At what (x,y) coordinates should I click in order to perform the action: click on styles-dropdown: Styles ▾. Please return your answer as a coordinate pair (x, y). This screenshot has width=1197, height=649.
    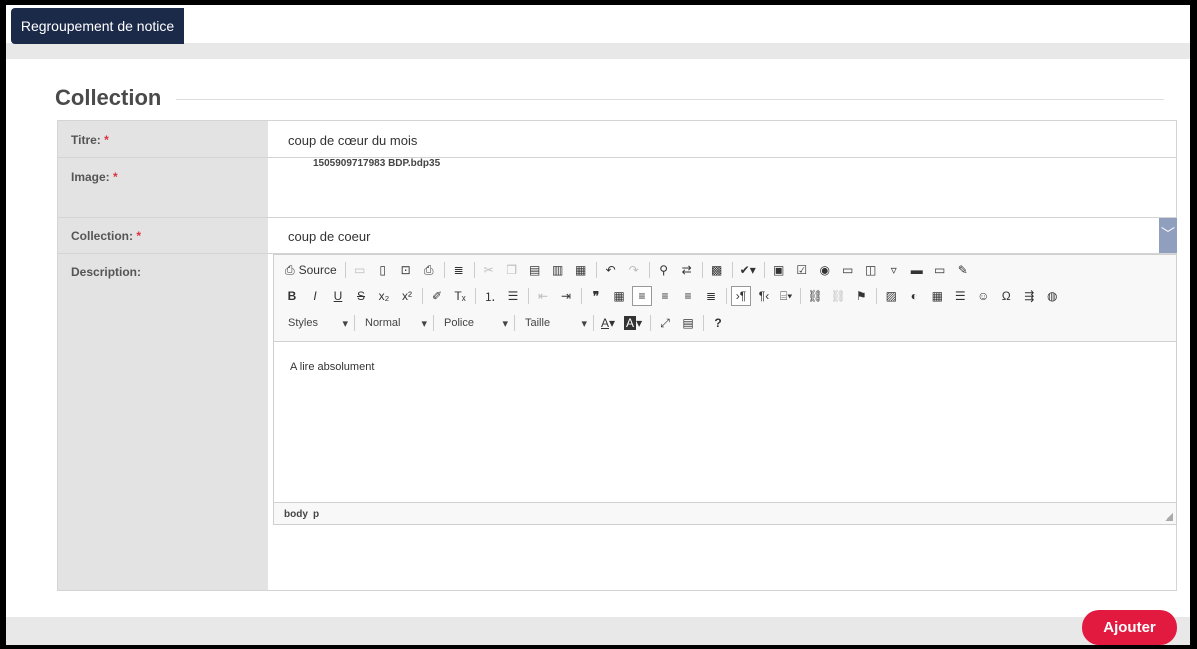
    Looking at the image, I should click on (317, 323).